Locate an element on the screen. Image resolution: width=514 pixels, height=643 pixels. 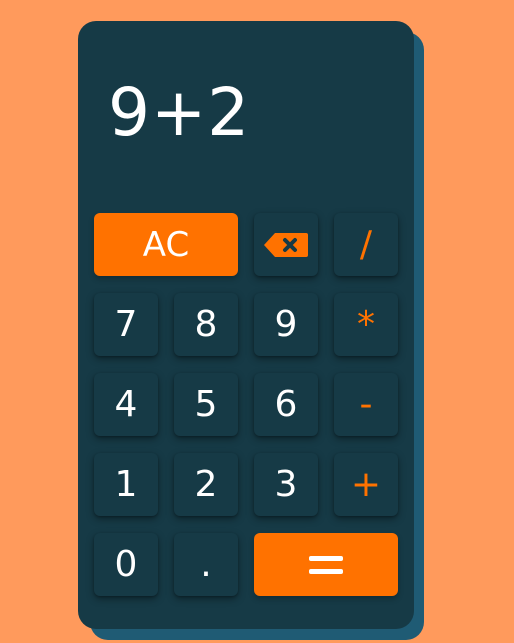
equals-icon is located at coordinates (326, 564).